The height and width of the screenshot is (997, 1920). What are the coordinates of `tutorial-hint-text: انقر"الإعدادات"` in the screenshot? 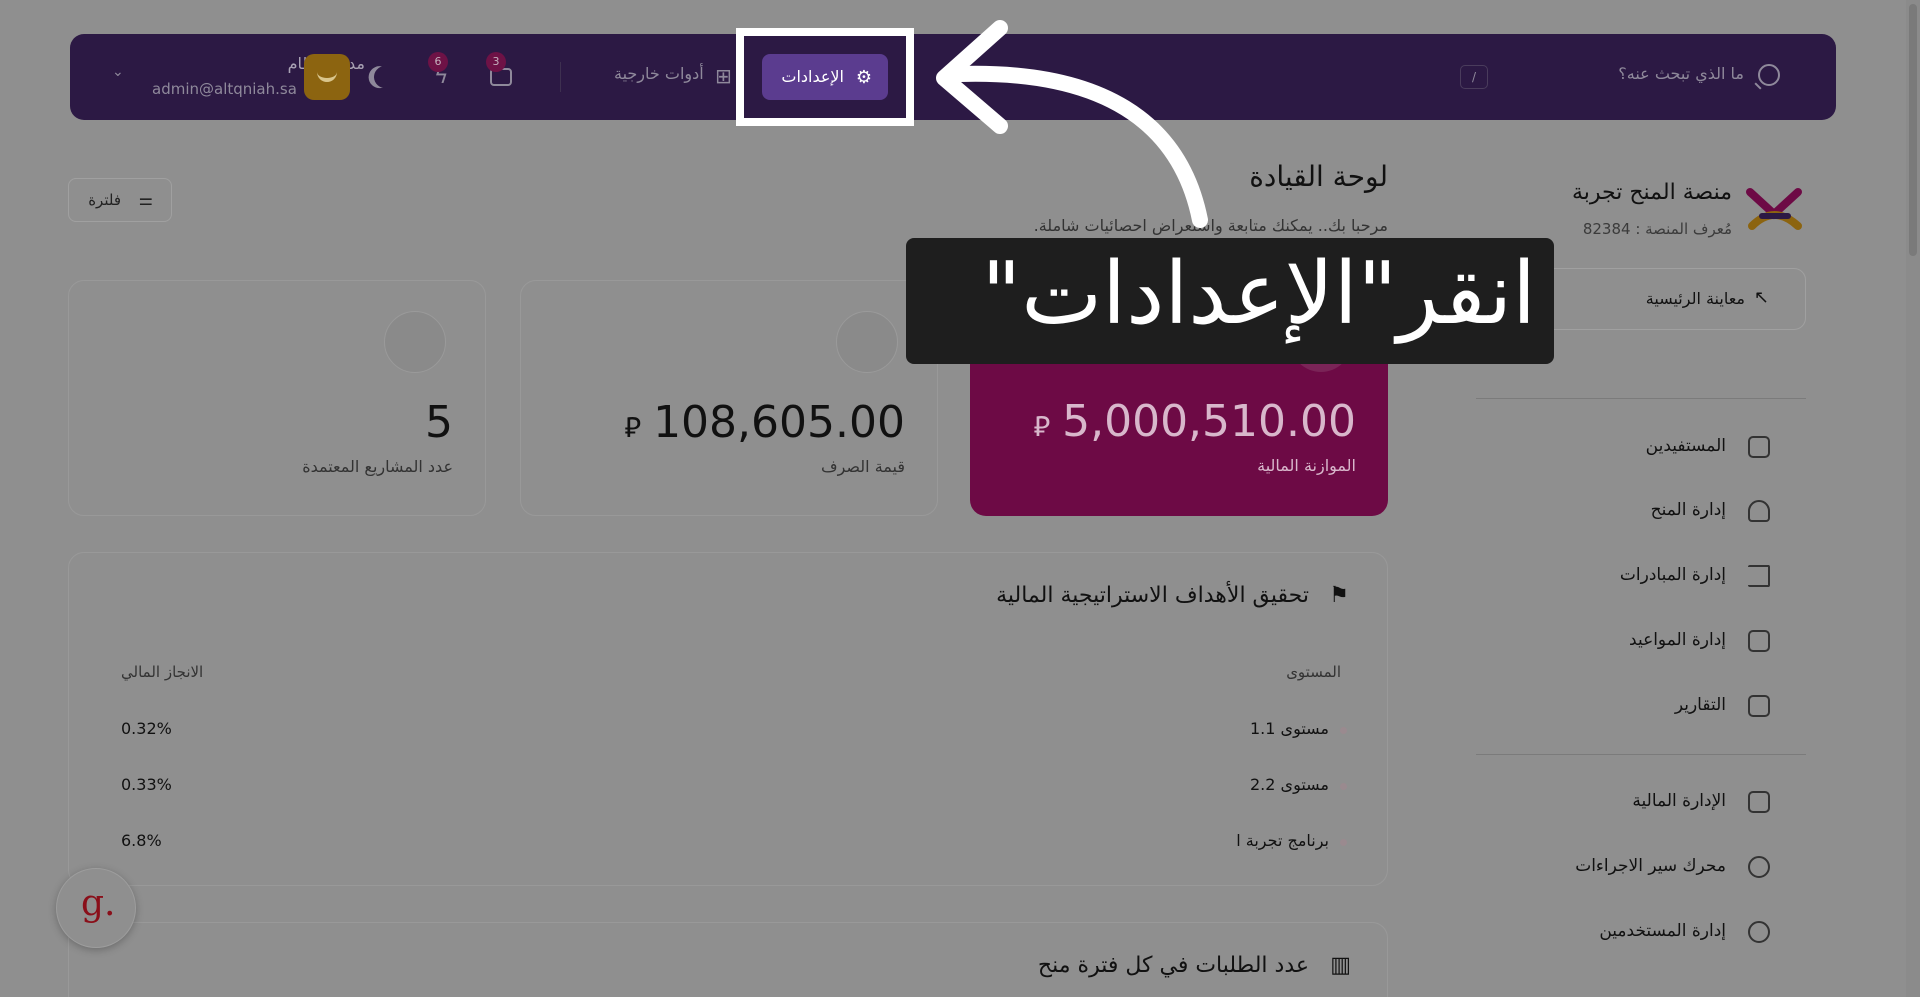 It's located at (1258, 294).